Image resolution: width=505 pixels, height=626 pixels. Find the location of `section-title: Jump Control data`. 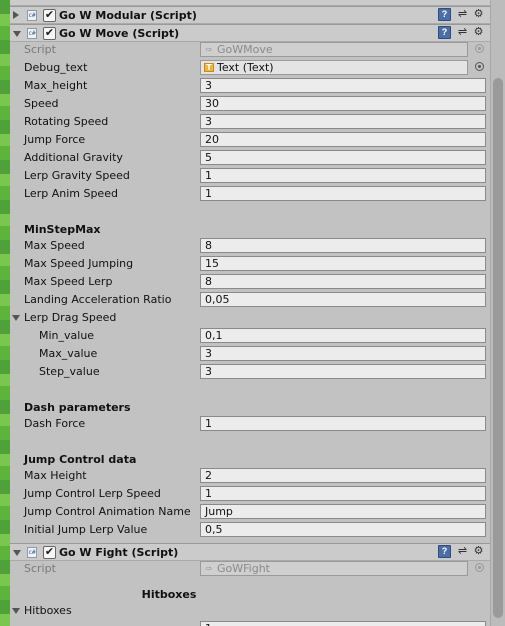

section-title: Jump Control data is located at coordinates (80, 459).